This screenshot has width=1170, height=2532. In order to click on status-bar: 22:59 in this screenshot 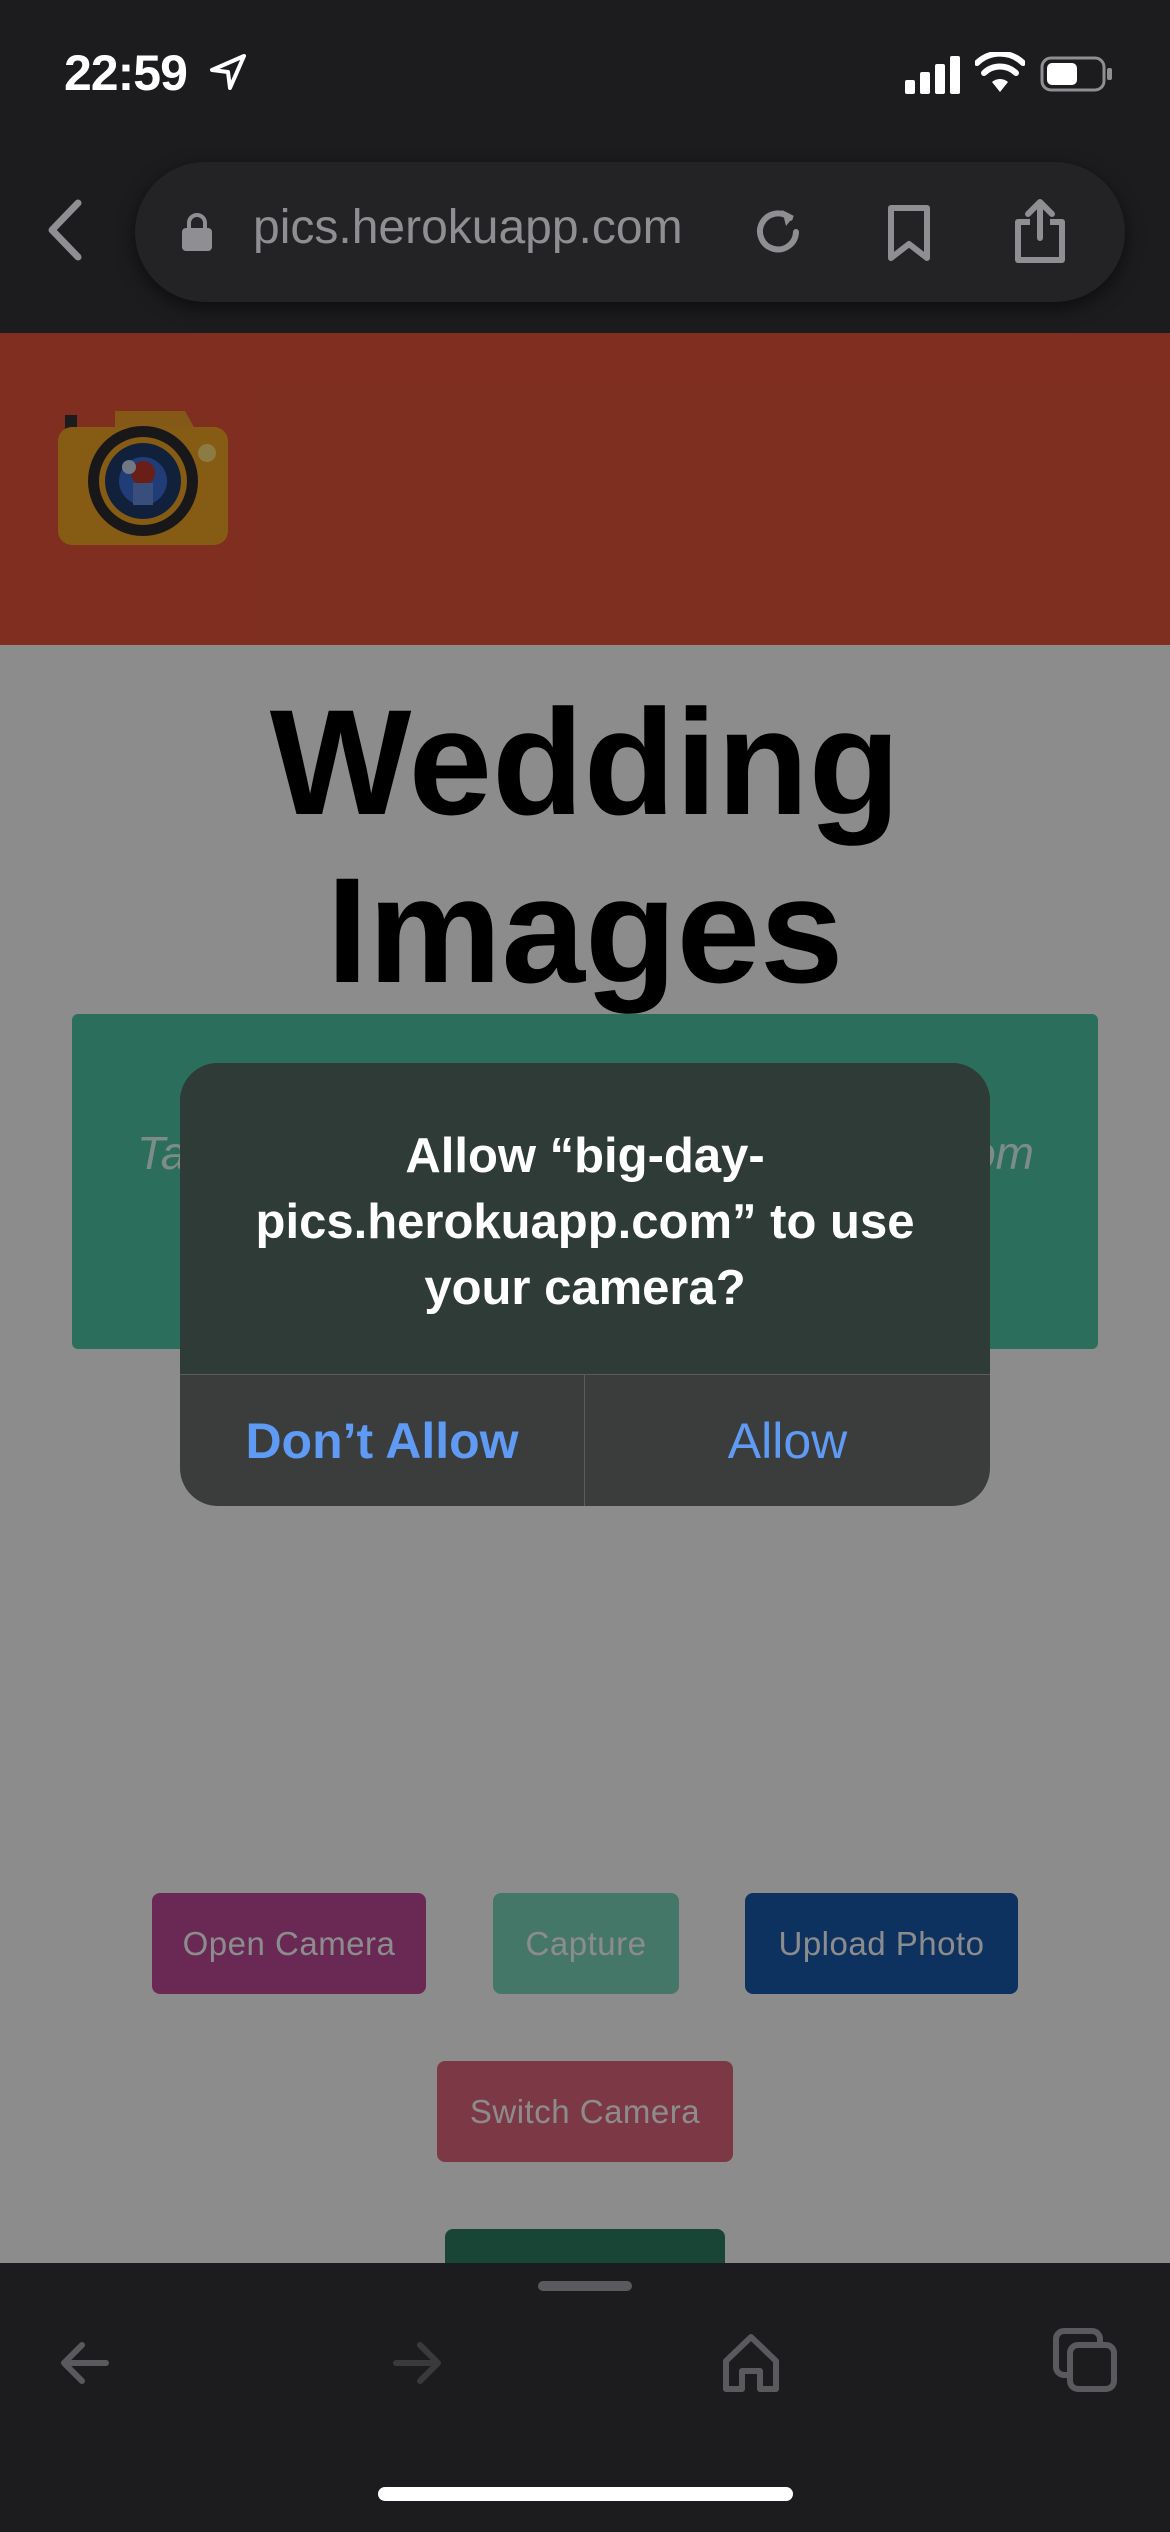, I will do `click(585, 70)`.